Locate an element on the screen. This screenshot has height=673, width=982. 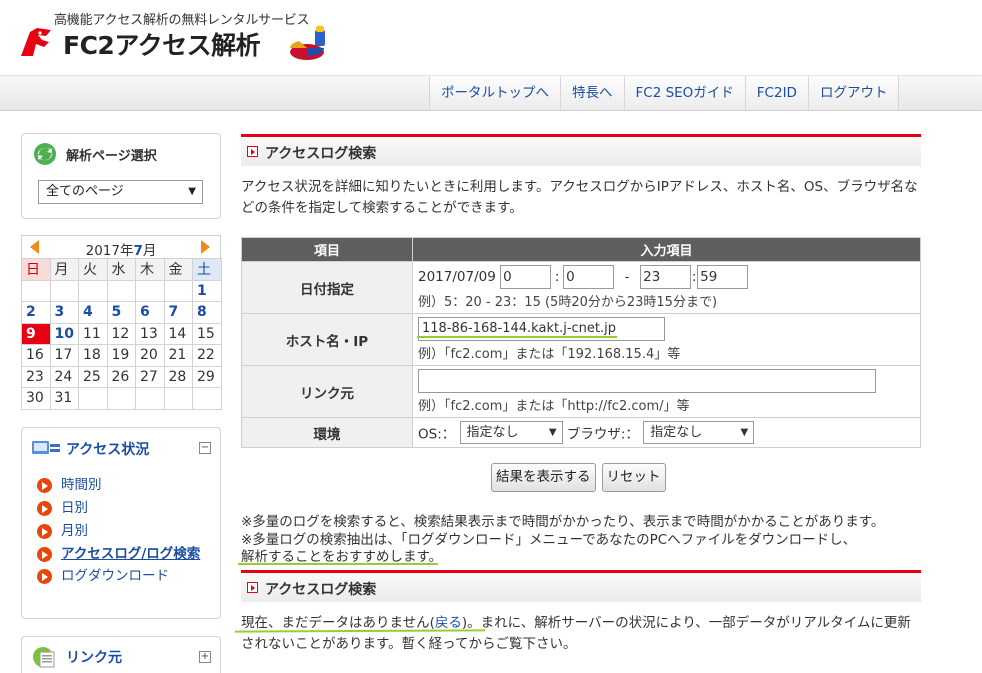
weekday-sun: 日 is located at coordinates (36, 269).